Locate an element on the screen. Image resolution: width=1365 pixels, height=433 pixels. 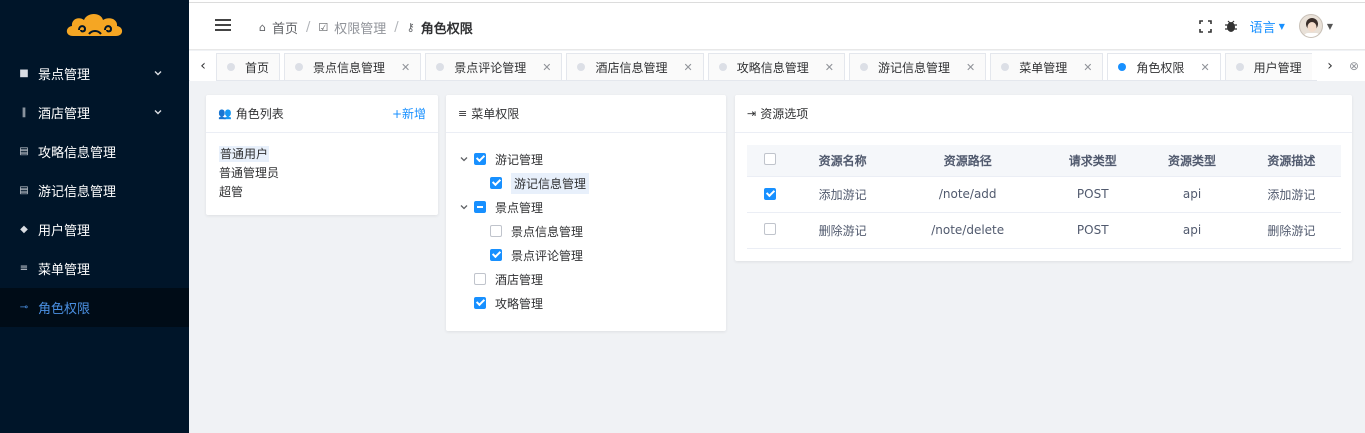
menu-card-title: 菜单权限 is located at coordinates (495, 114).